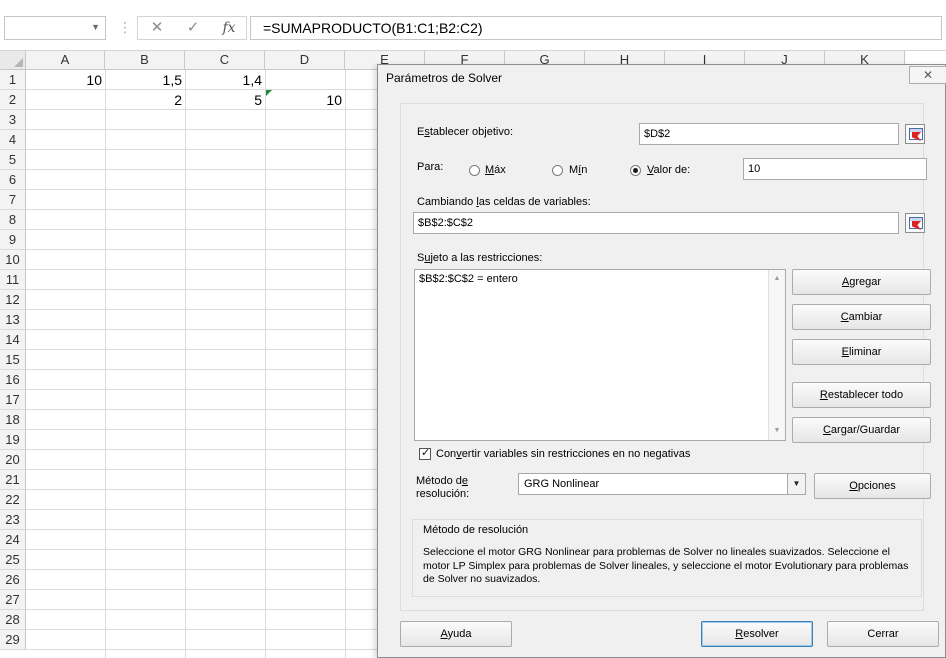  Describe the element at coordinates (872, 486) in the screenshot. I see `options-button: Opciones` at that location.